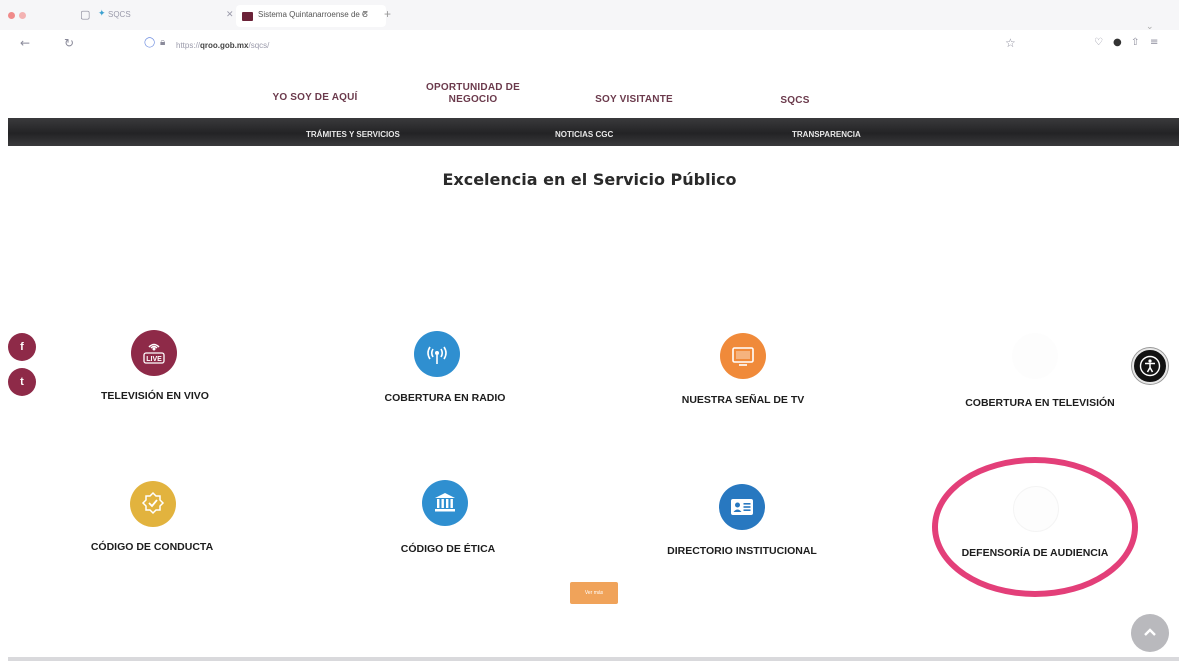 The width and height of the screenshot is (1179, 664). I want to click on id-card-icon, so click(742, 507).